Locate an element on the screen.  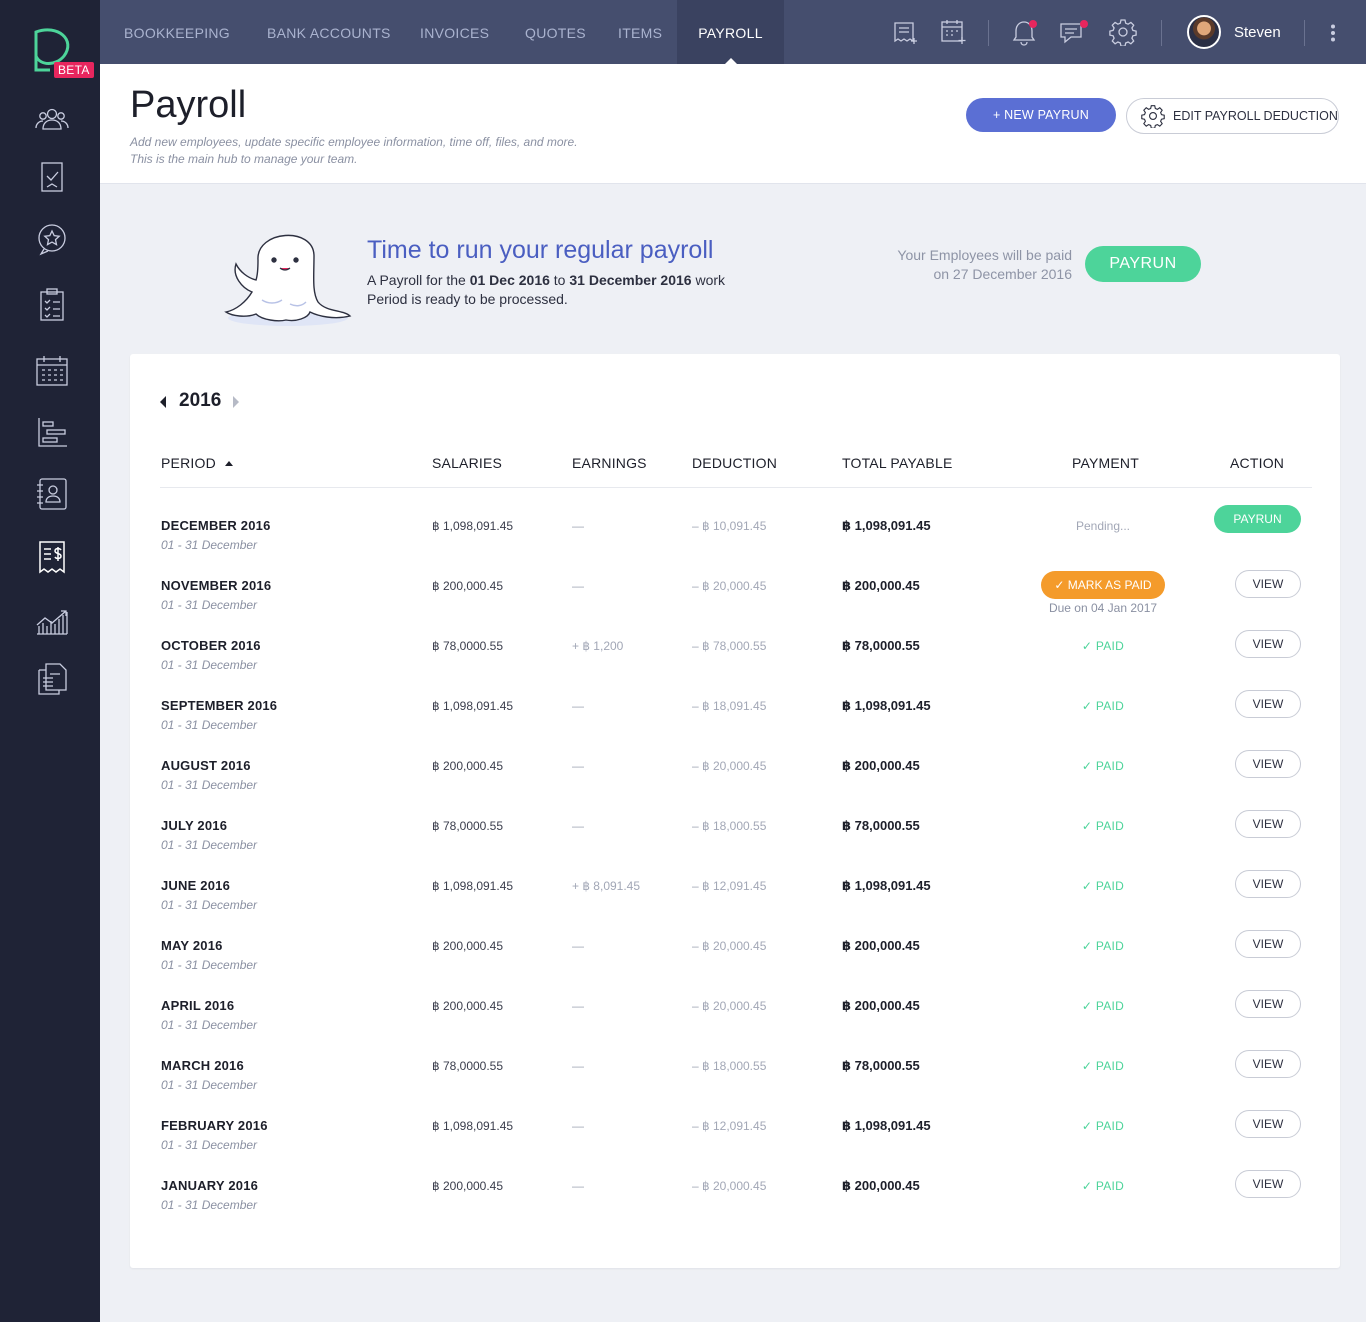
column-header-period: PERIOD is located at coordinates (197, 463).